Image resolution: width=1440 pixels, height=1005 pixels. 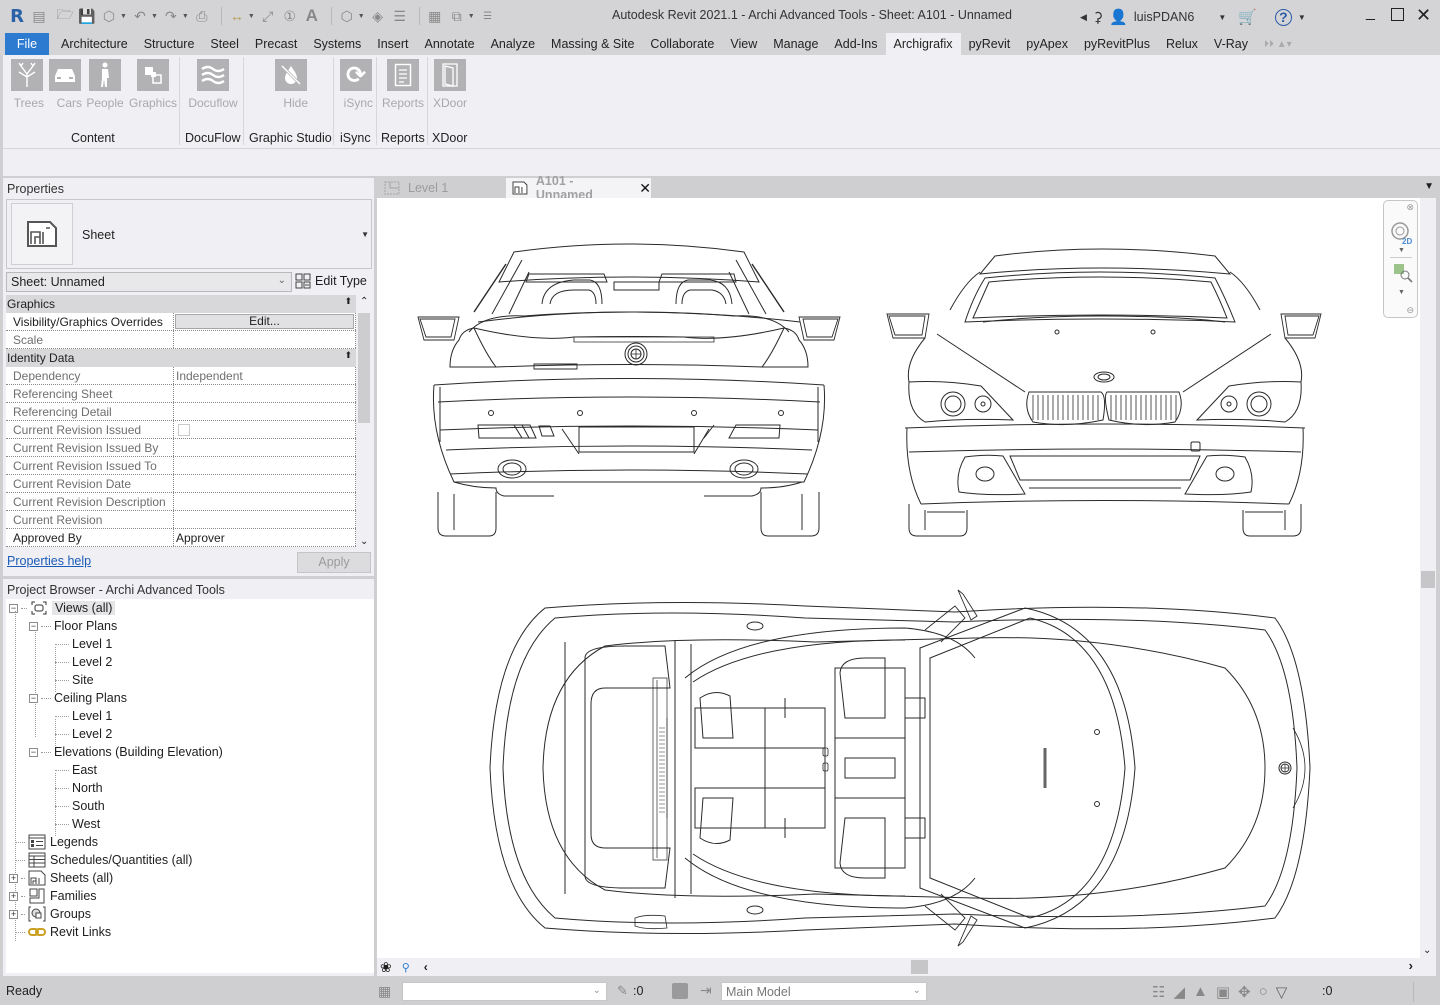 What do you see at coordinates (706, 990) in the screenshot?
I see `exclude-options-icon: ⇥` at bounding box center [706, 990].